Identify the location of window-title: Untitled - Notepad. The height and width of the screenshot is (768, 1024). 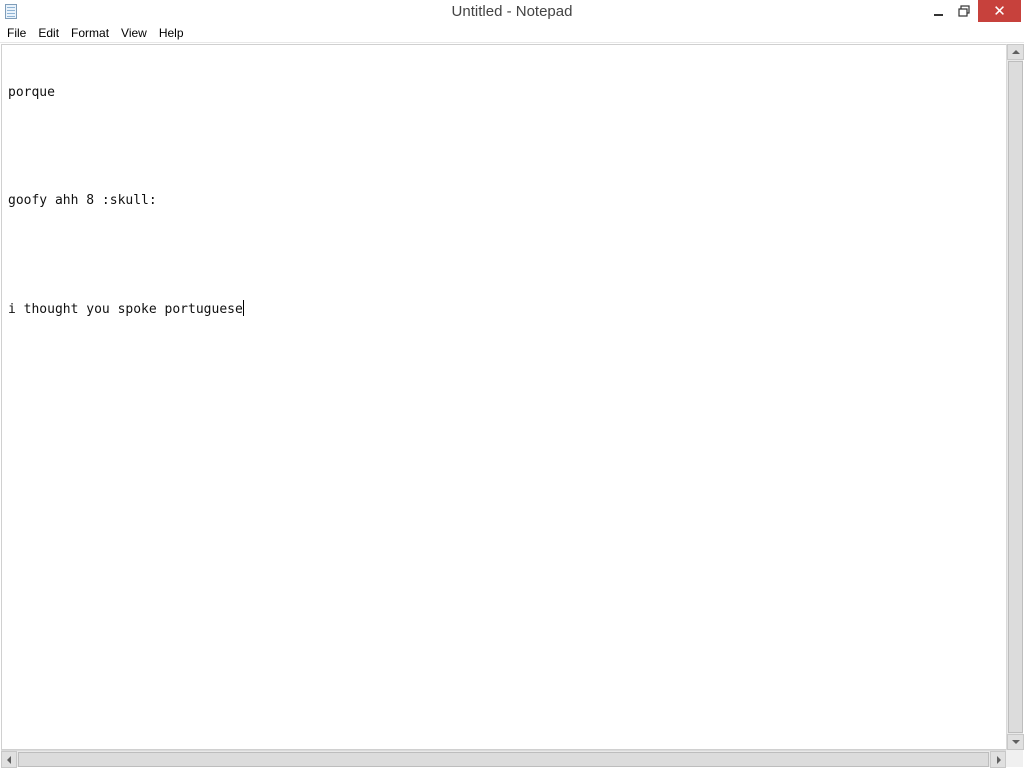
(512, 11).